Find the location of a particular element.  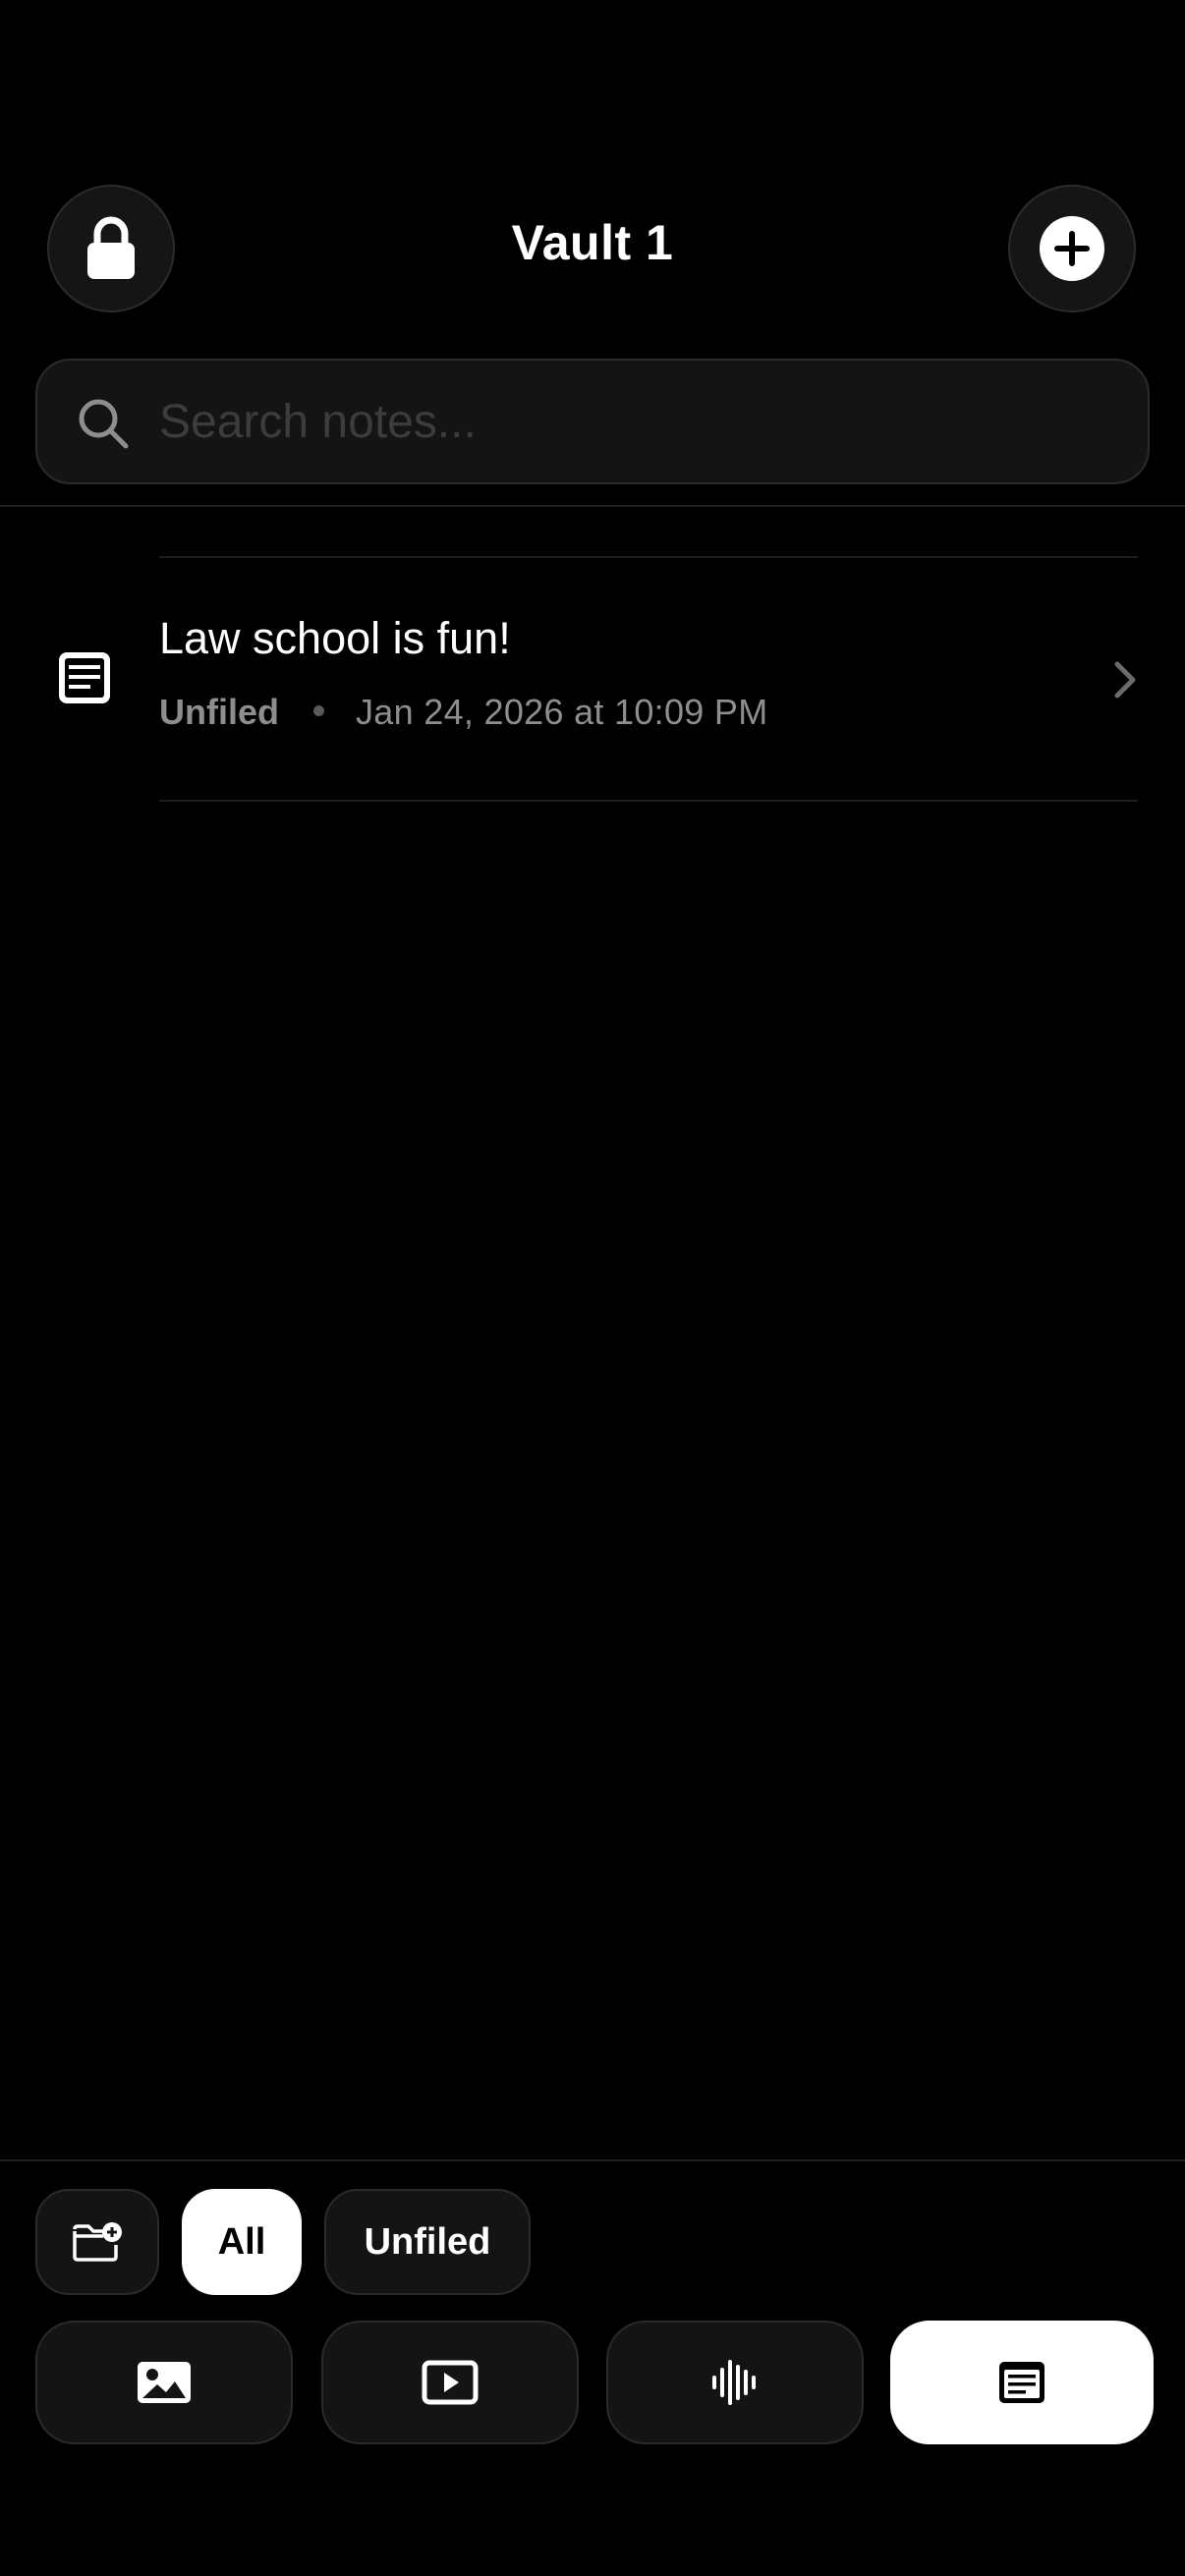

tab-images is located at coordinates (164, 2382).